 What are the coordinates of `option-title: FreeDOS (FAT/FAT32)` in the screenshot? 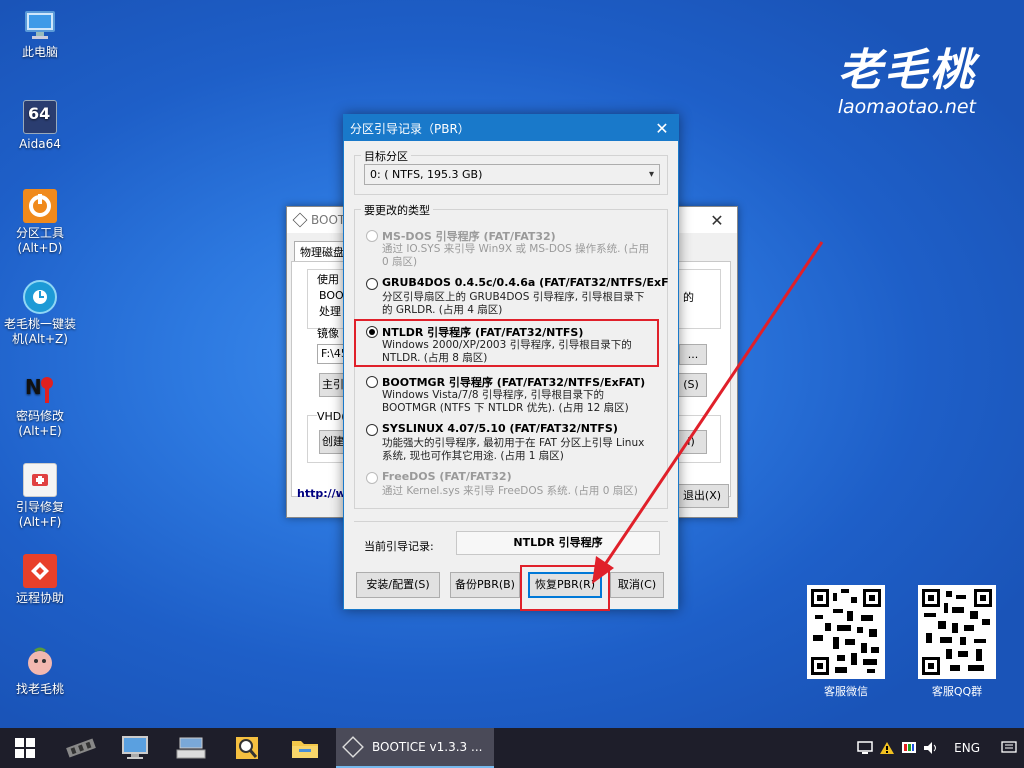 It's located at (447, 476).